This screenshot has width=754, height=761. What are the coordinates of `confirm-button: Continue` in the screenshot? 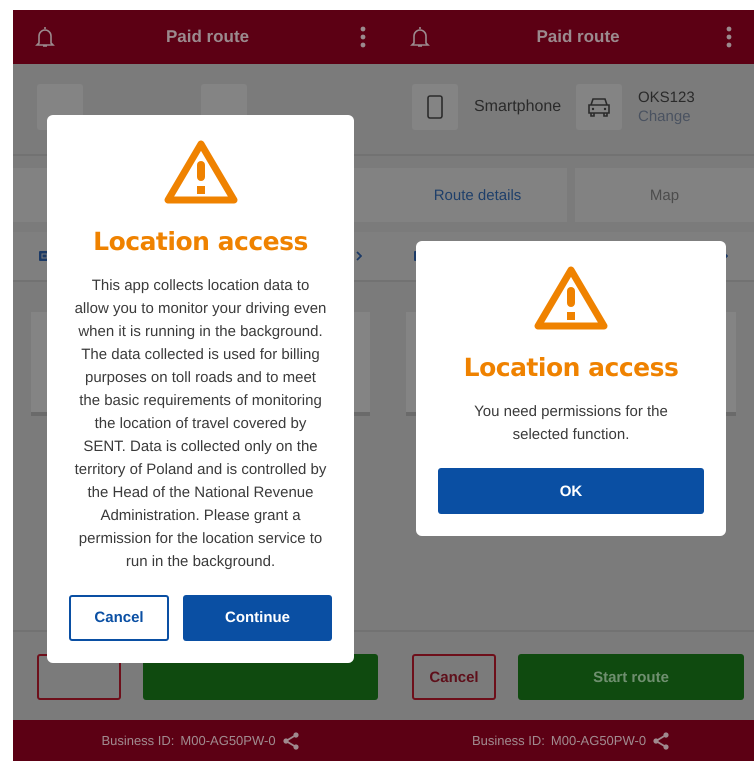 It's located at (257, 617).